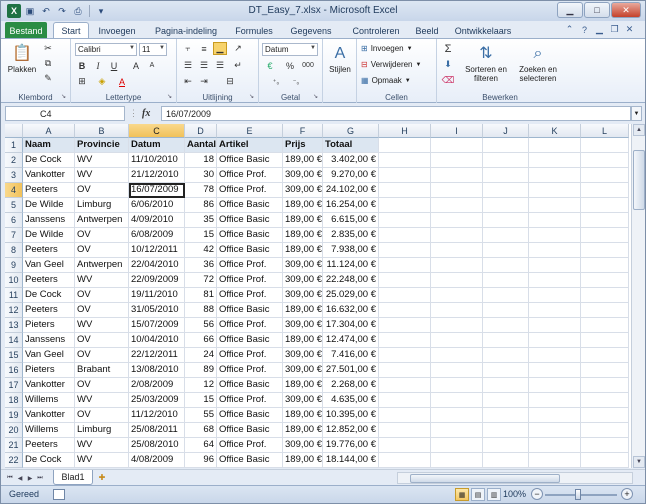  I want to click on column-header-g: G, so click(351, 131).